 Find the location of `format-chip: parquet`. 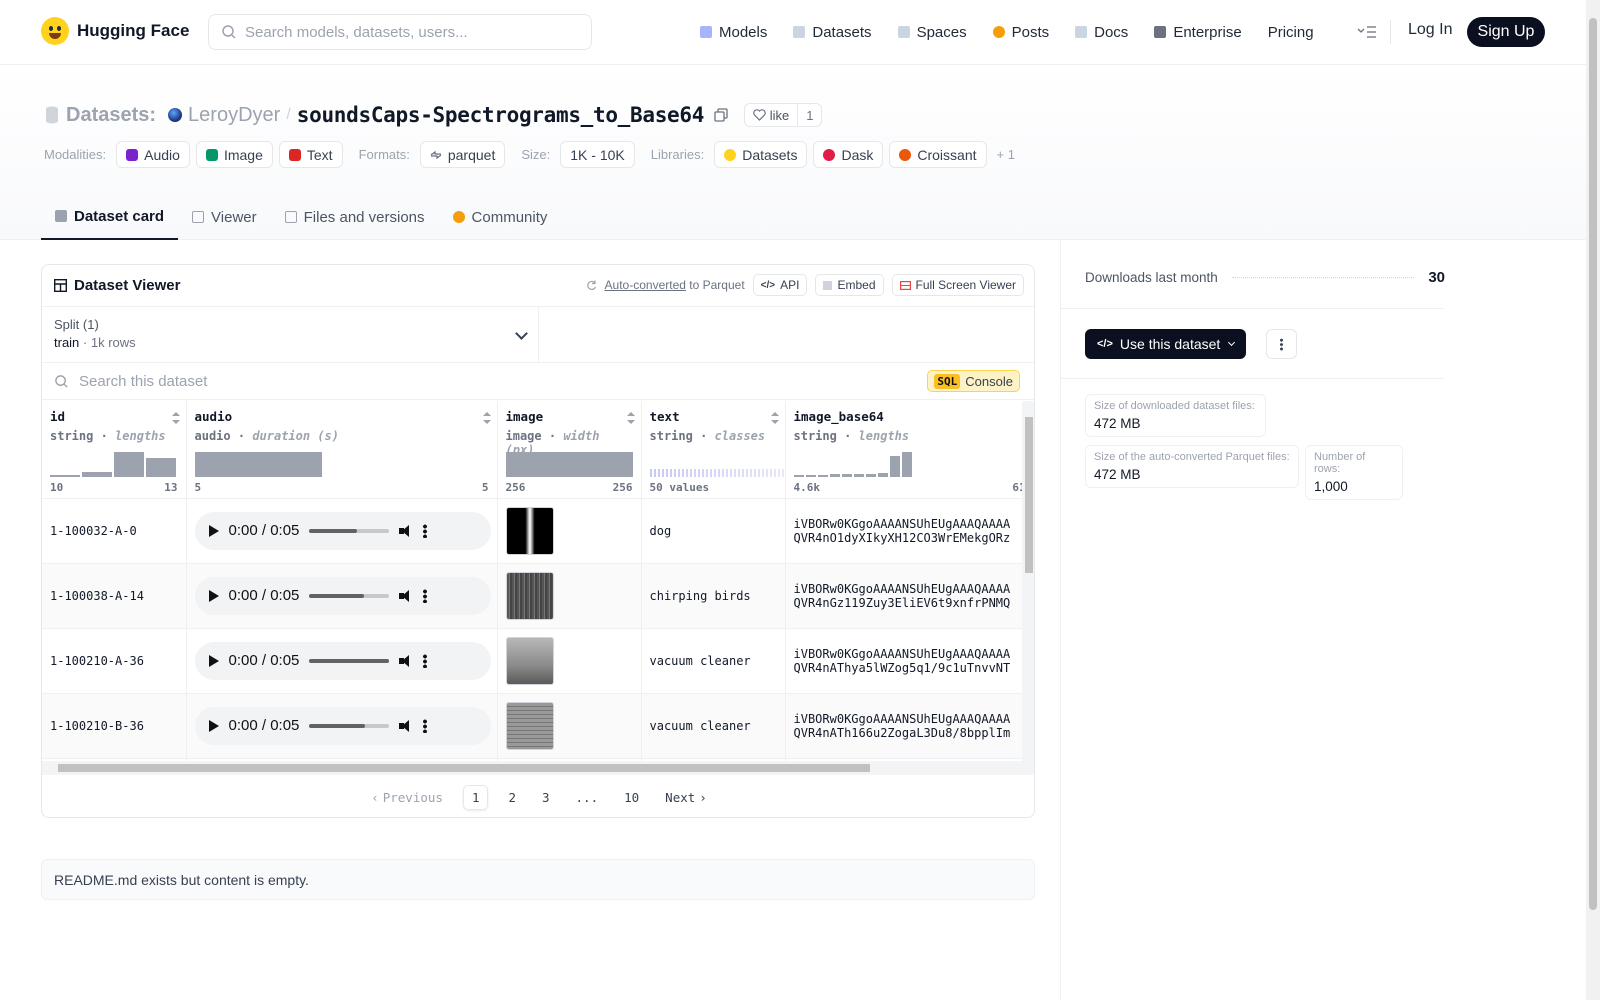

format-chip: parquet is located at coordinates (462, 154).